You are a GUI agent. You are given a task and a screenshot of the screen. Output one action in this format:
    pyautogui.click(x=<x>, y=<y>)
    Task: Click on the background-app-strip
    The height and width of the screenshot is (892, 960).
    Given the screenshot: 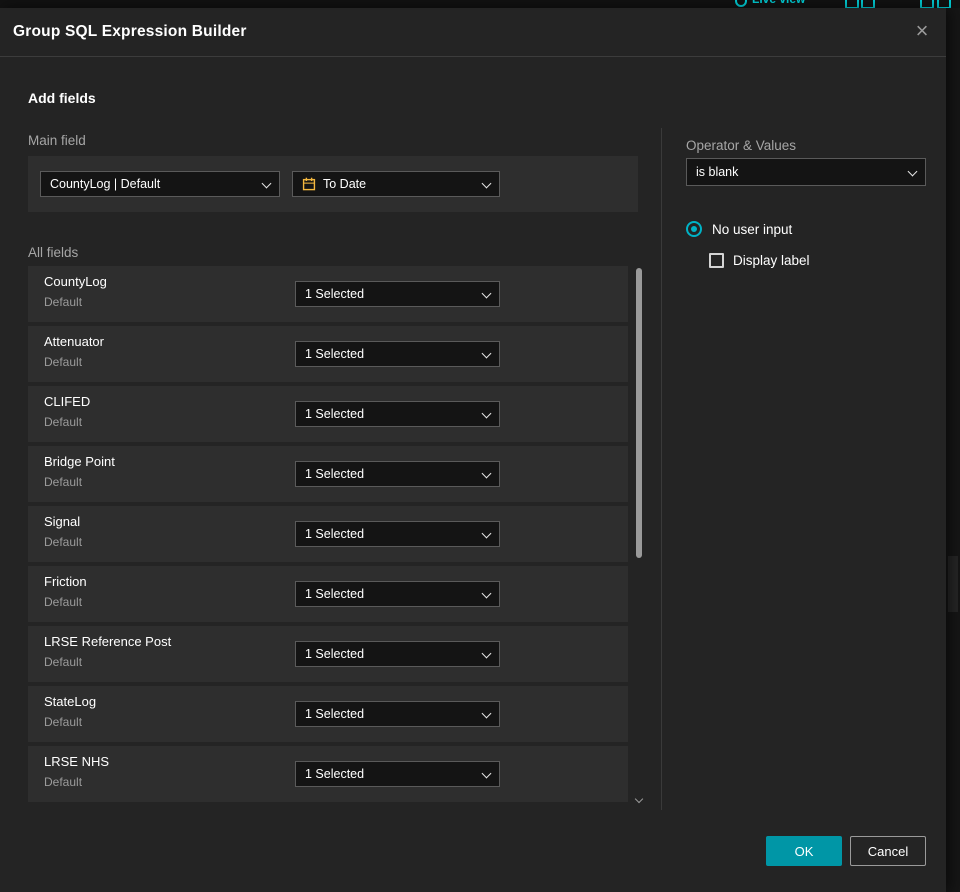 What is the action you would take?
    pyautogui.click(x=953, y=450)
    